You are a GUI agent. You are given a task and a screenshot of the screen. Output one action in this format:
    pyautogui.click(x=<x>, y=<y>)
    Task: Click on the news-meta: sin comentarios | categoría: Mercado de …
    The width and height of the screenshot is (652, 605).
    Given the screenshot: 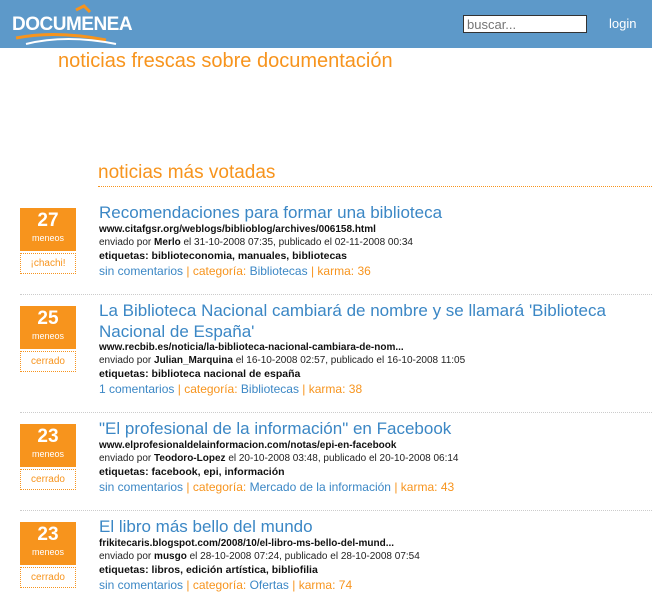 What is the action you would take?
    pyautogui.click(x=276, y=487)
    